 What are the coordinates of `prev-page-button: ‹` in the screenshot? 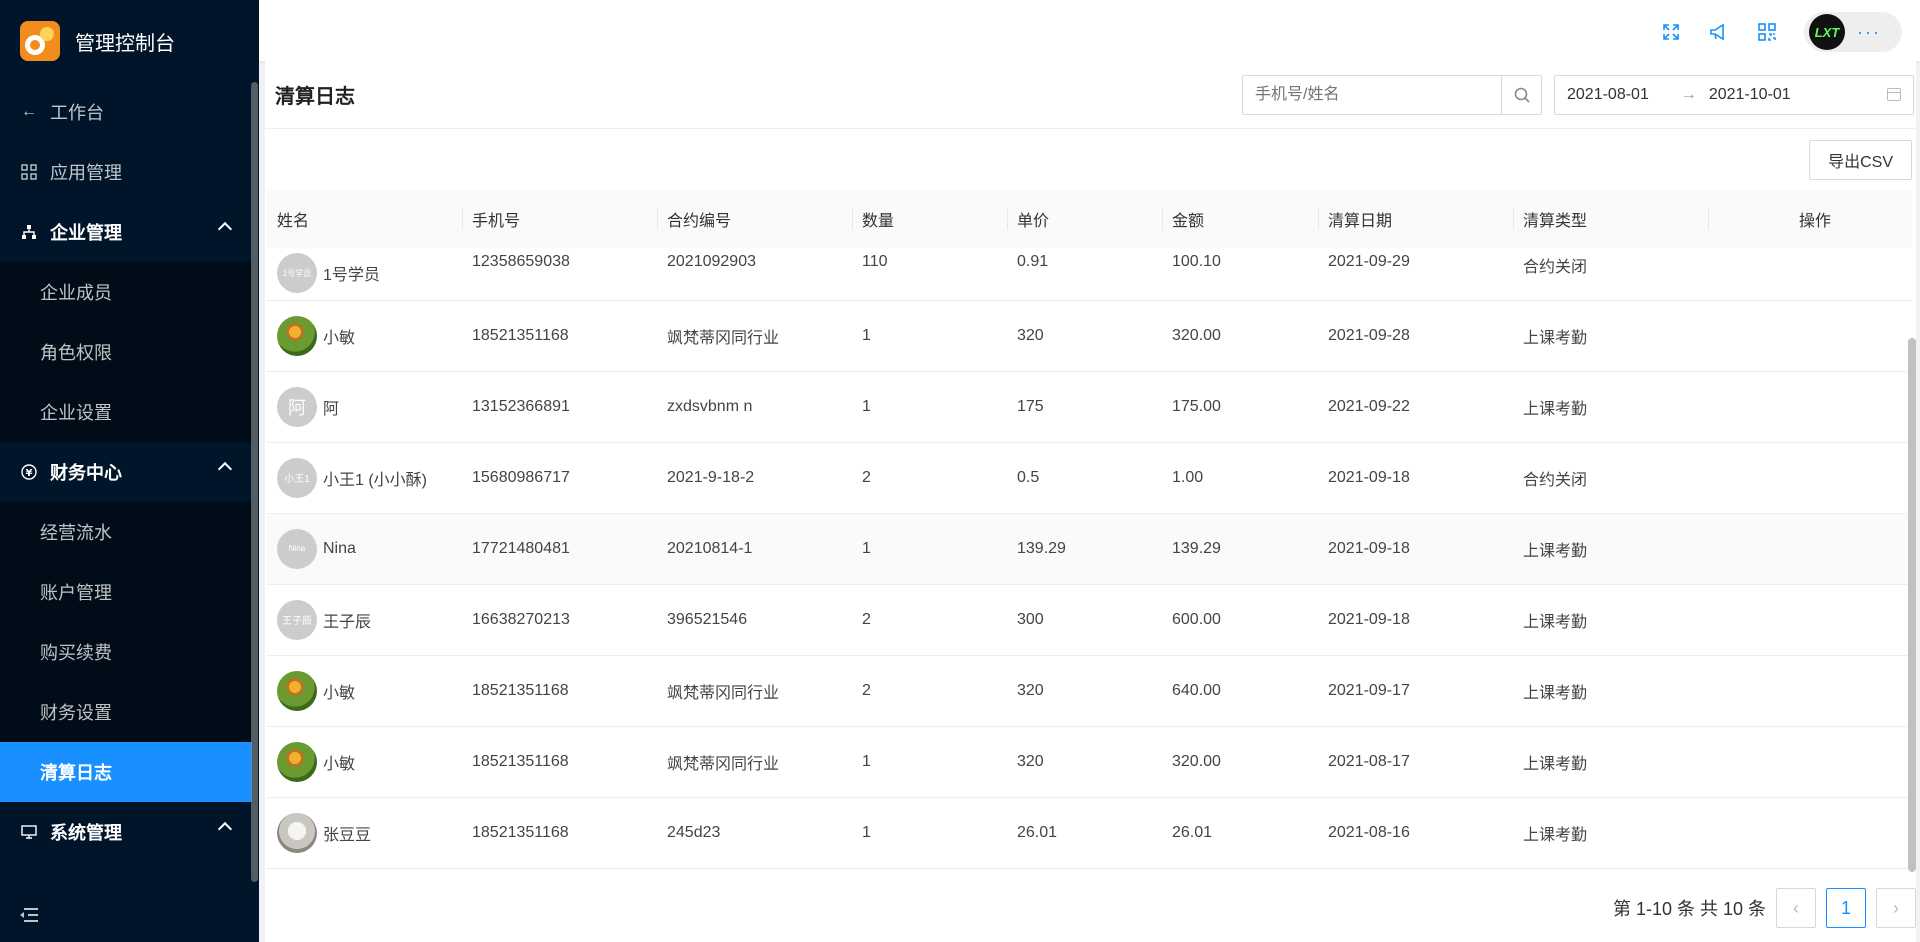 It's located at (1796, 908).